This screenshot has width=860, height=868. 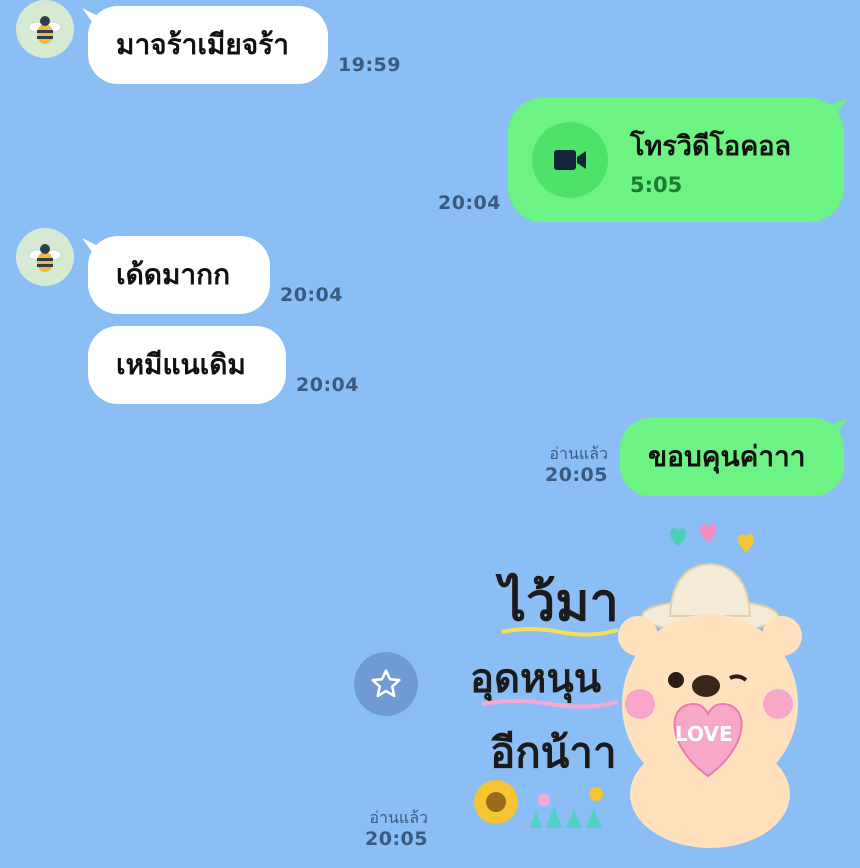 I want to click on favorite-sticker-button, so click(x=386, y=684).